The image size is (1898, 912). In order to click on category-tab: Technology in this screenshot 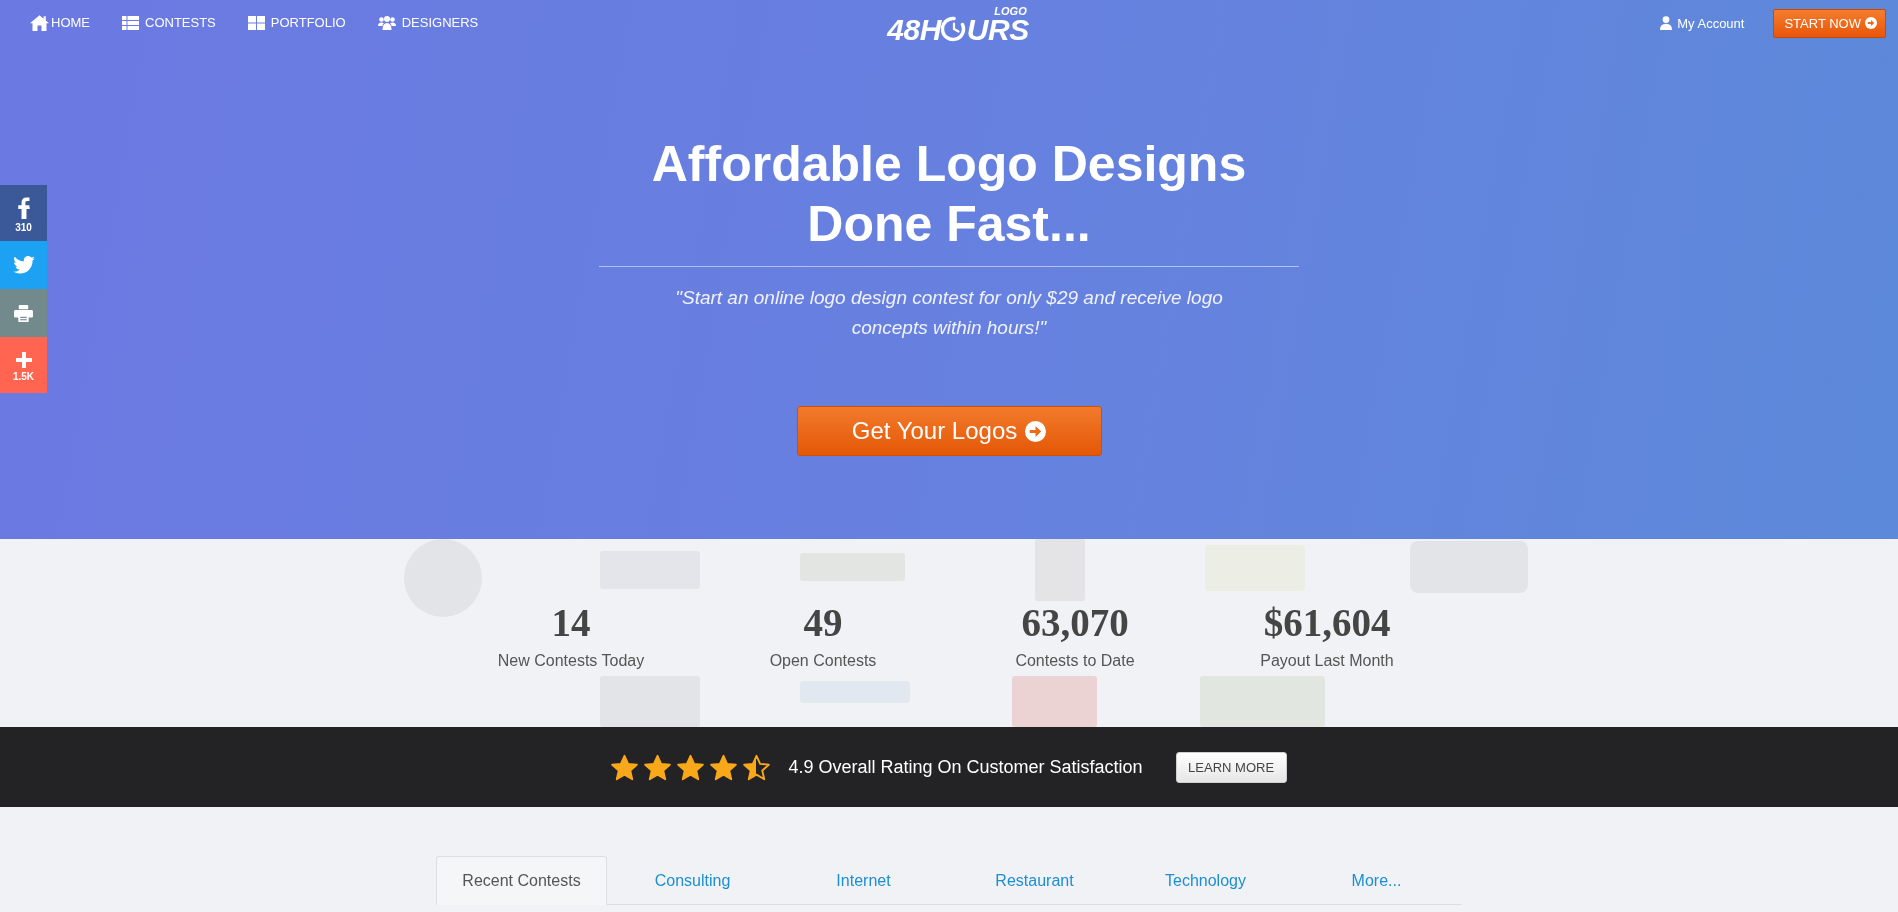, I will do `click(1205, 880)`.